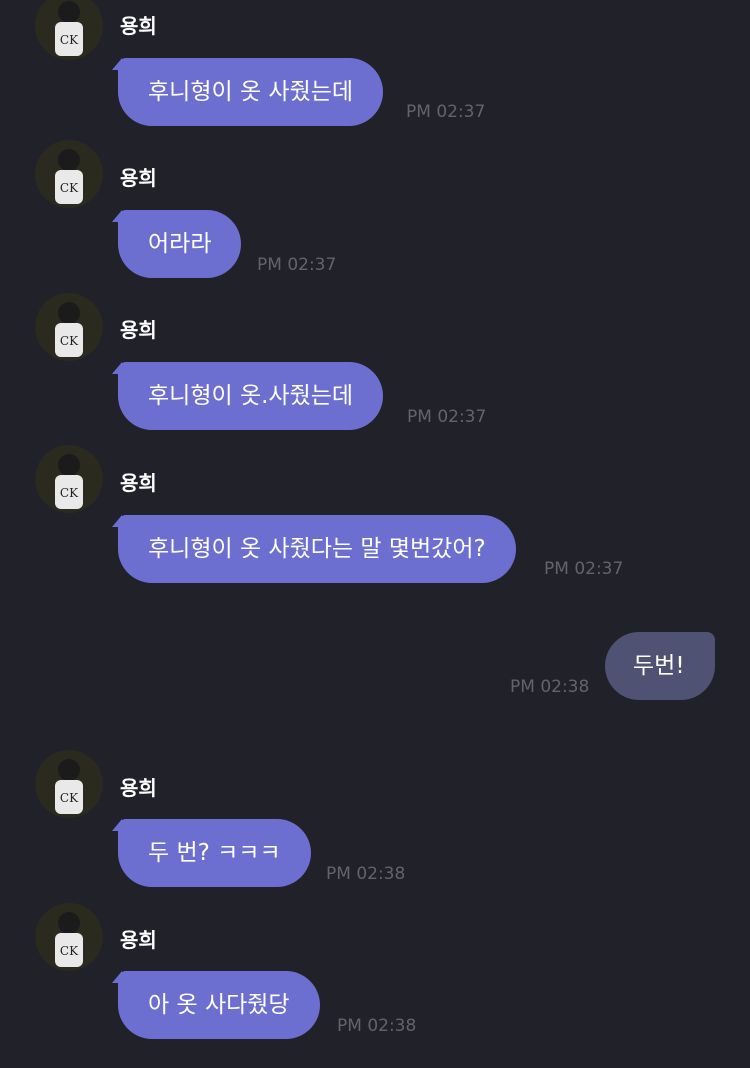 The width and height of the screenshot is (750, 1068). I want to click on incoming-message-bubble: 어라라, so click(180, 244).